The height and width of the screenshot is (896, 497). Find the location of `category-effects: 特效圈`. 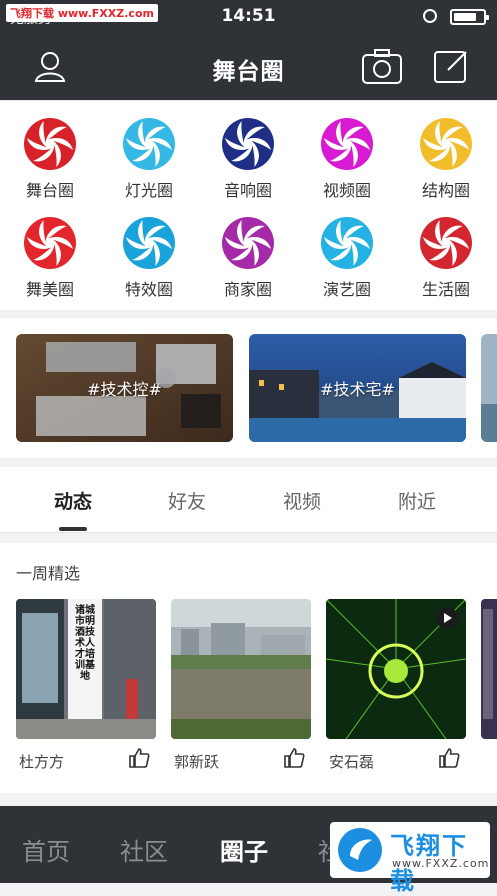

category-effects: 特效圈 is located at coordinates (149, 258).